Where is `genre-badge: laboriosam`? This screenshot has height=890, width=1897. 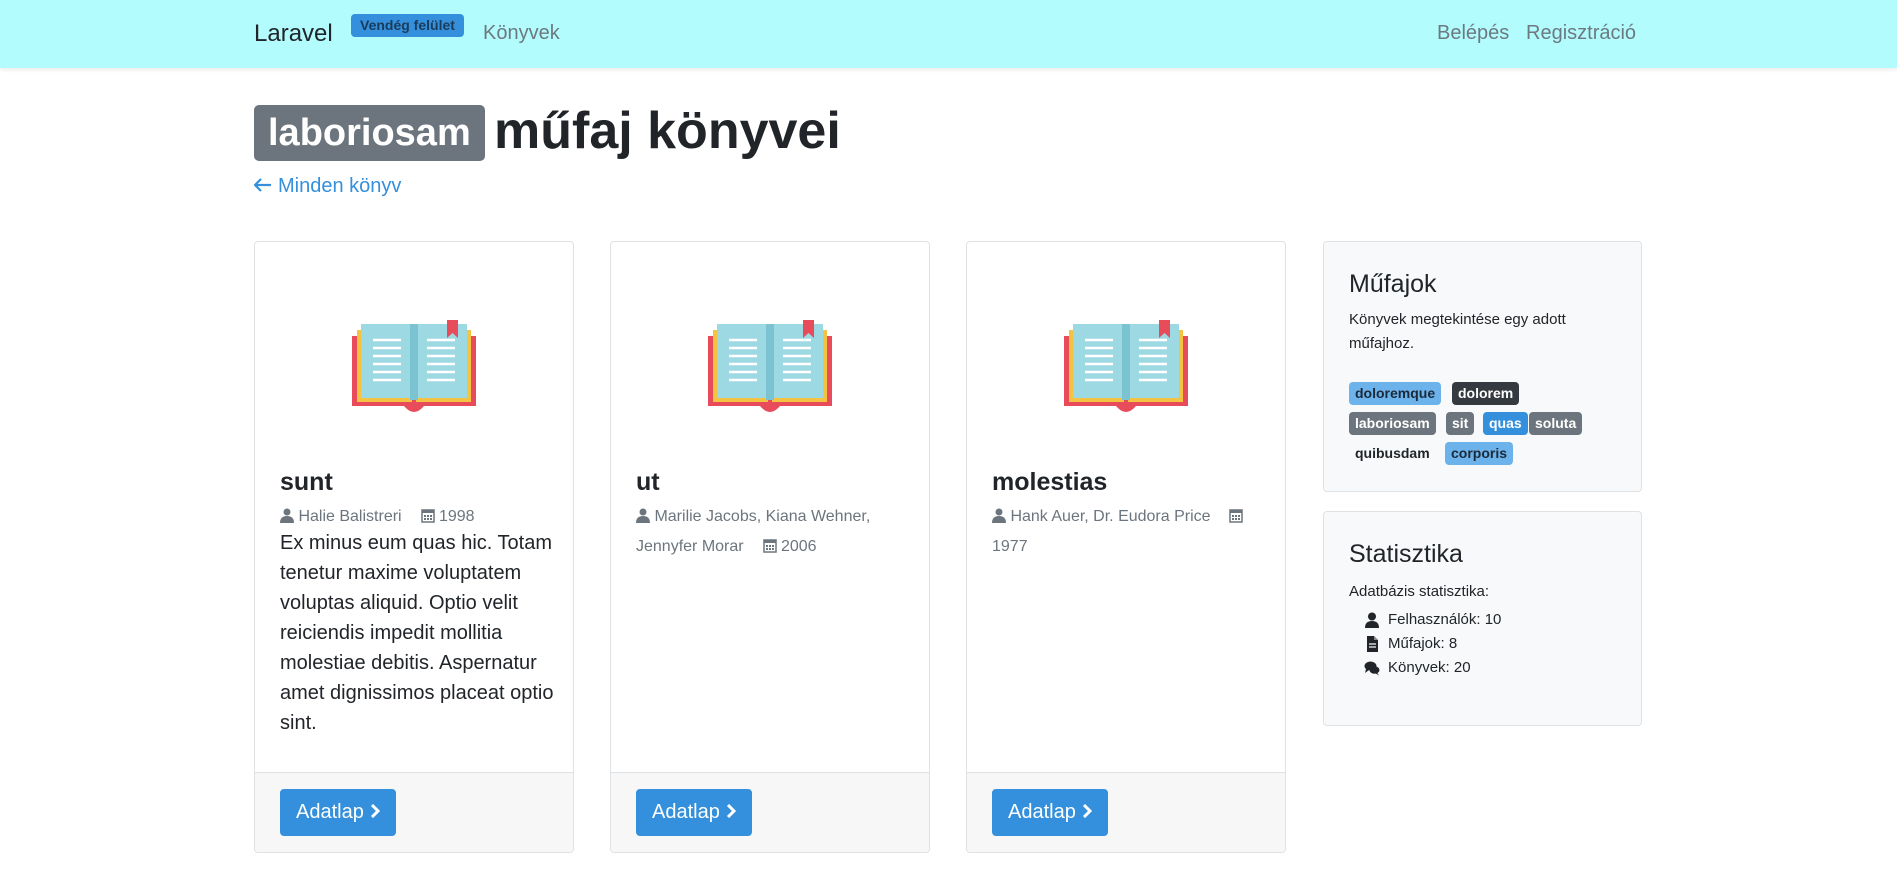 genre-badge: laboriosam is located at coordinates (369, 133).